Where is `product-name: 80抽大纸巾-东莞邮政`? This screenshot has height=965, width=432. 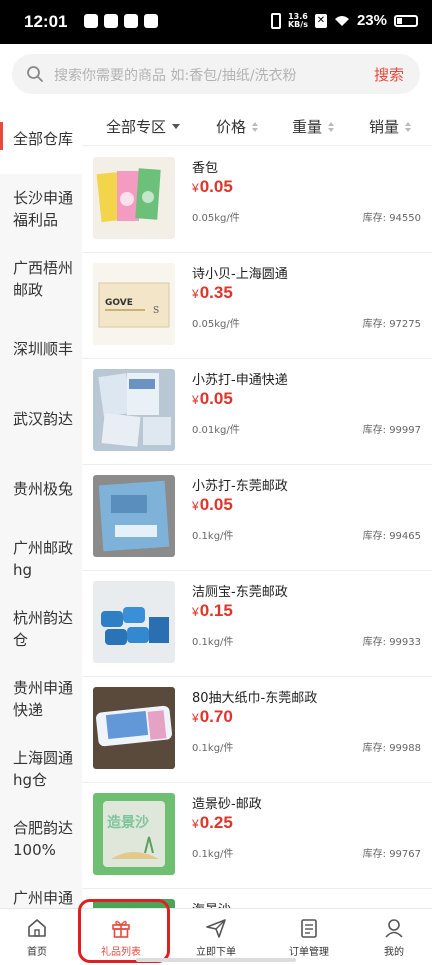 product-name: 80抽大纸巾-东莞邮政 is located at coordinates (255, 698).